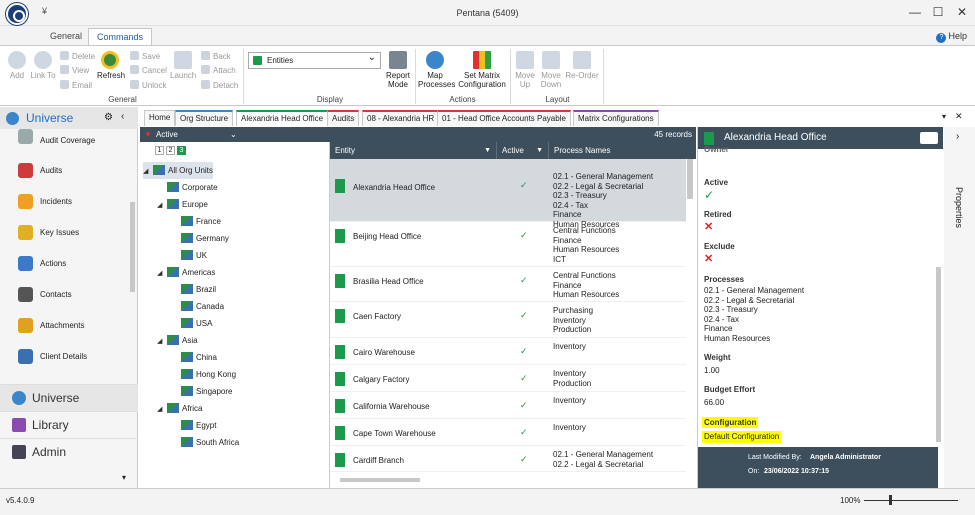 The image size is (975, 515). I want to click on tree-node: Corporate, so click(235, 187).